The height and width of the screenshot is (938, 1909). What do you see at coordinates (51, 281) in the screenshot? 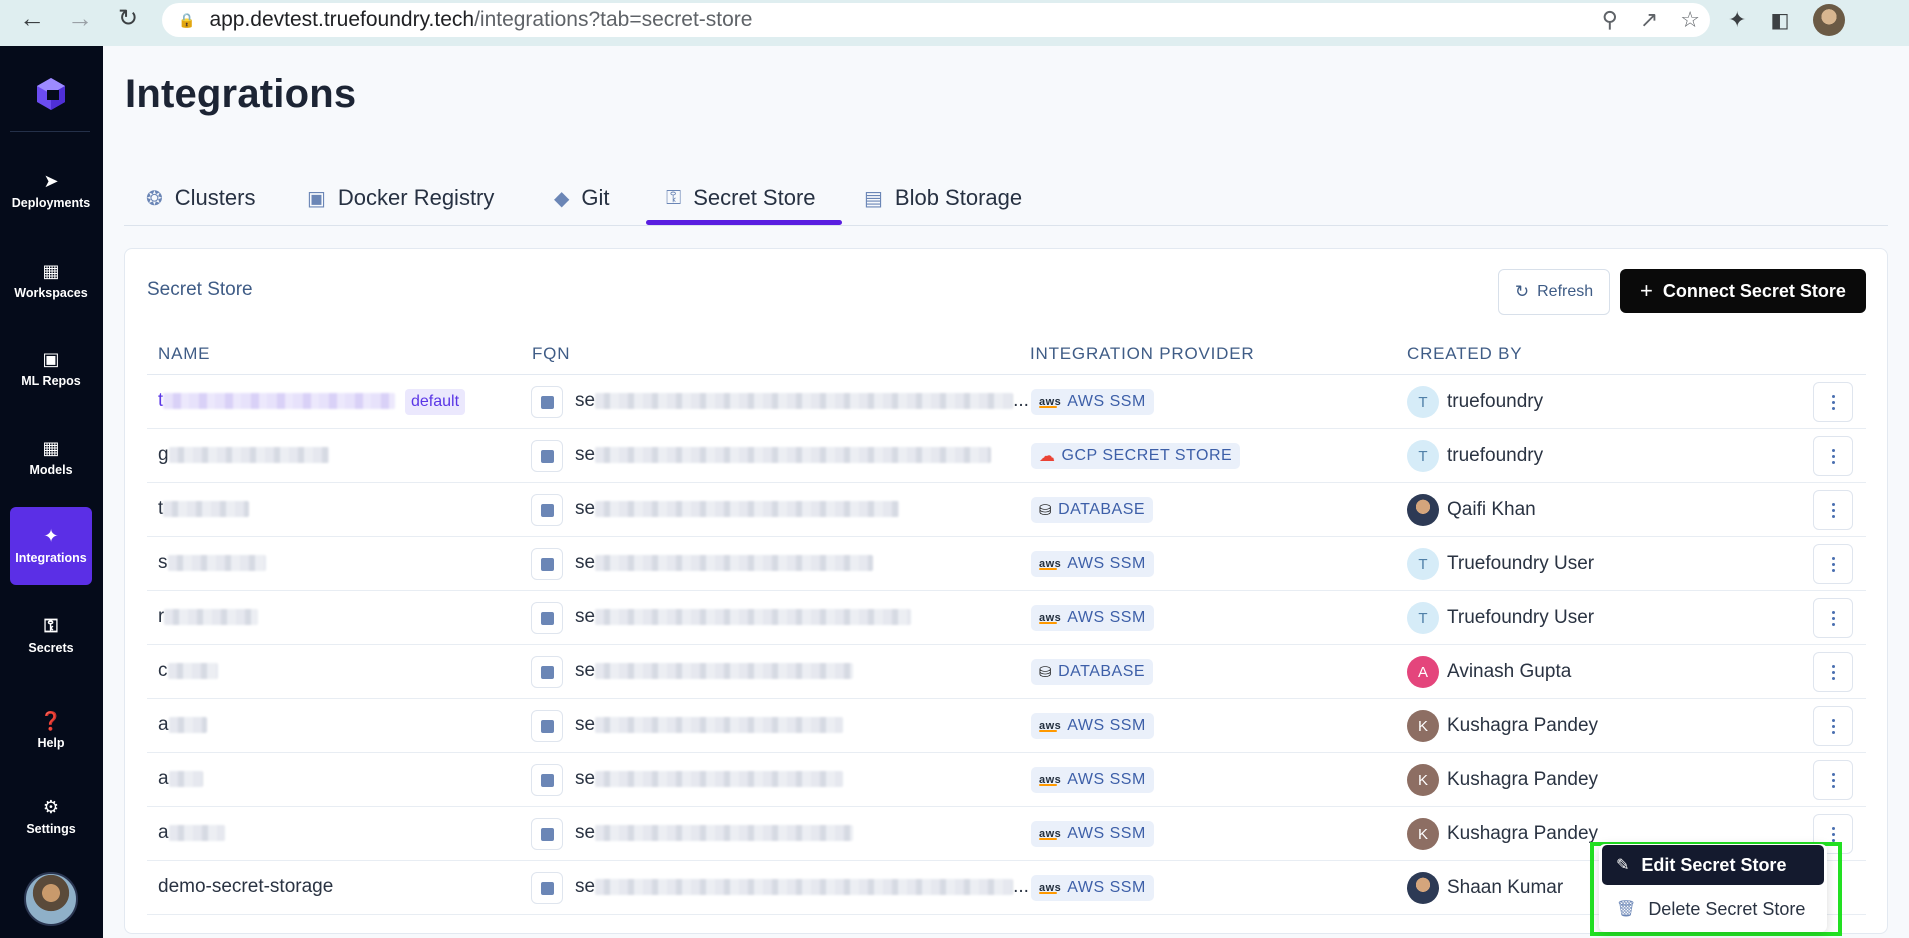
I see `sidebar-item-workspaces: ▦ Workspaces` at bounding box center [51, 281].